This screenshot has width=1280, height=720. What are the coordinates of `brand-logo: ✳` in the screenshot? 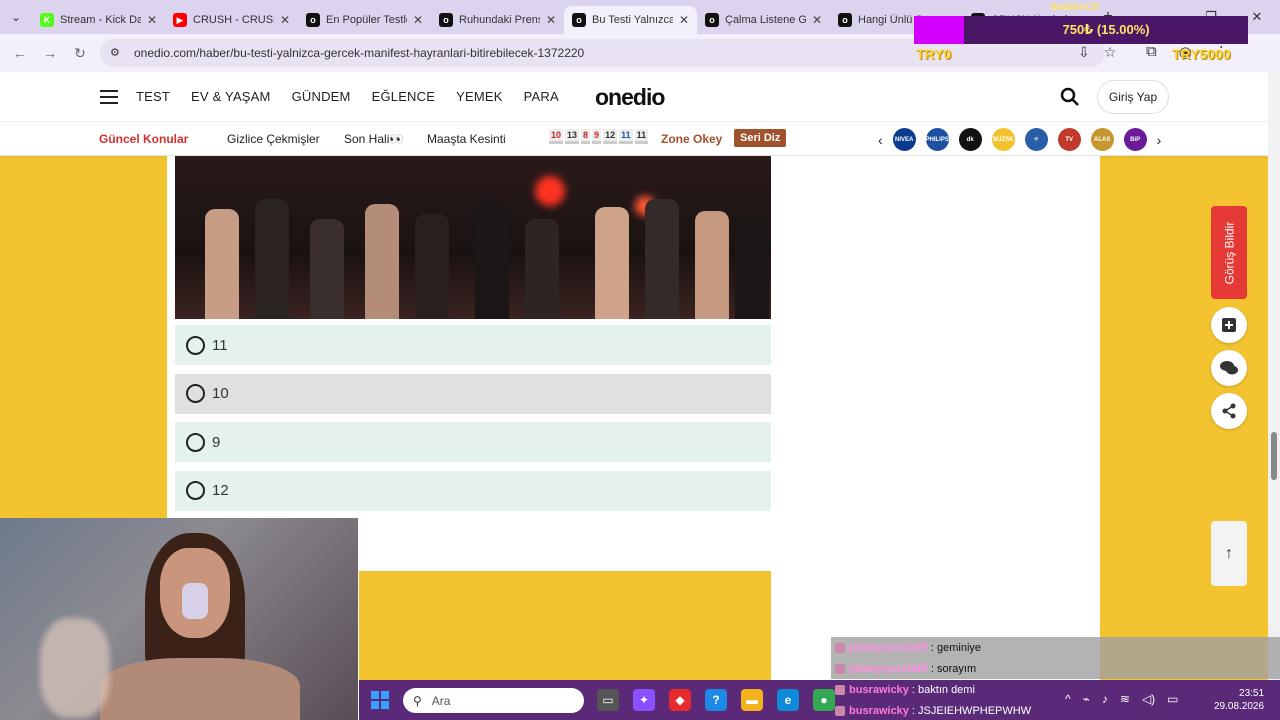 It's located at (1036, 139).